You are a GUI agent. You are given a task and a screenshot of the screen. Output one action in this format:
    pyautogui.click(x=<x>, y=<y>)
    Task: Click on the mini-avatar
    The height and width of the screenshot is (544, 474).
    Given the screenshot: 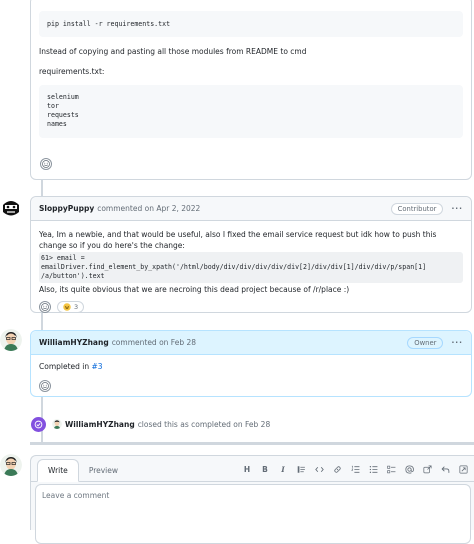 What is the action you would take?
    pyautogui.click(x=57, y=424)
    